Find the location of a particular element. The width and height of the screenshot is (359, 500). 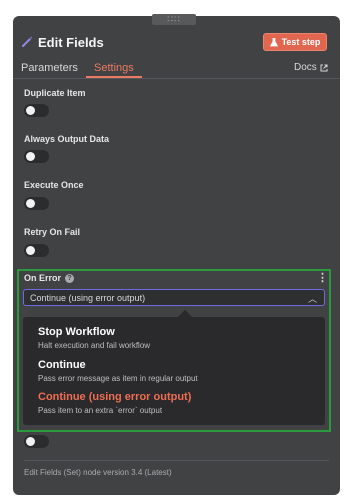

docs-link: Docs is located at coordinates (311, 67).